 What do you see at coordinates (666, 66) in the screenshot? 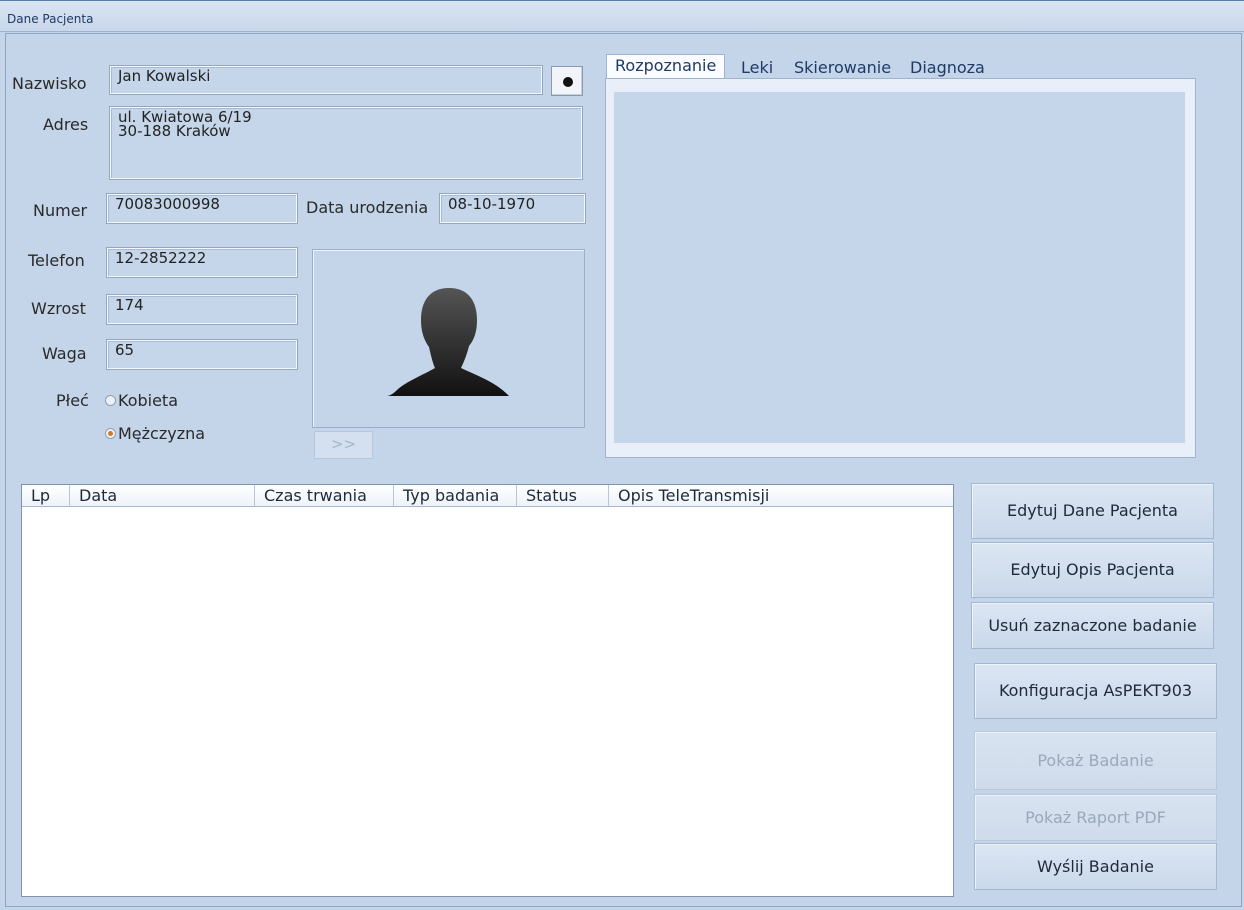
I see `tab-rozpoznanie: Rozpoznanie` at bounding box center [666, 66].